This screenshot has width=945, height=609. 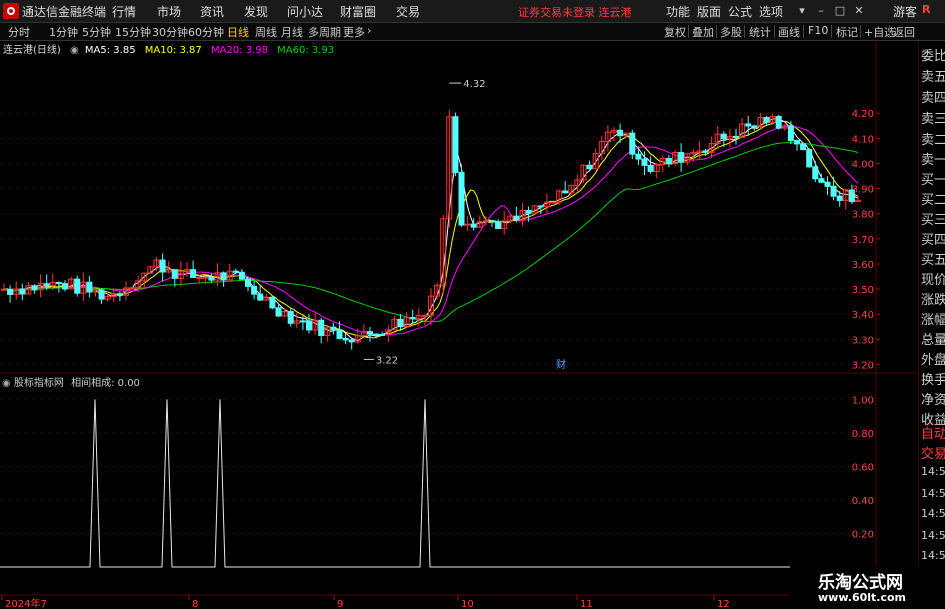 What do you see at coordinates (305, 11) in the screenshot?
I see `menu-wenxiaoda: 问小达` at bounding box center [305, 11].